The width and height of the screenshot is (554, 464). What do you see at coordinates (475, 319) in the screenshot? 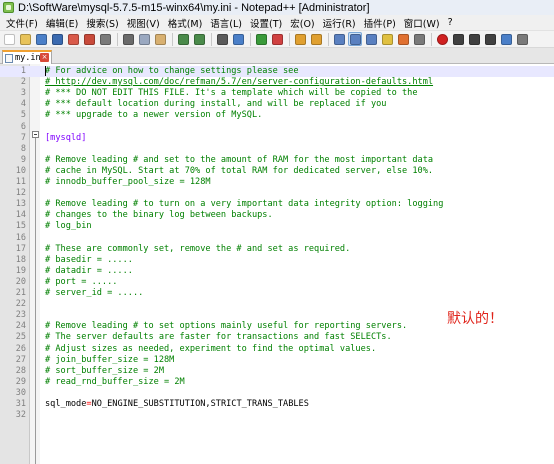
I see `annotation-default-note: 默认的！` at bounding box center [475, 319].